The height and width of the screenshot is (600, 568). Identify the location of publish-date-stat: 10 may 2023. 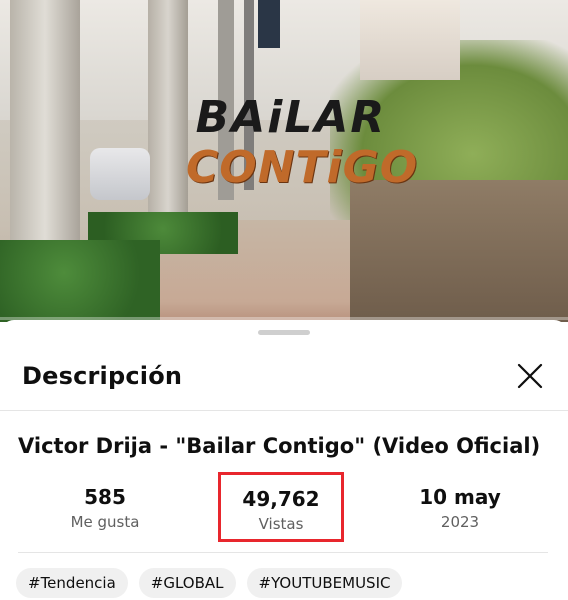
(460, 508).